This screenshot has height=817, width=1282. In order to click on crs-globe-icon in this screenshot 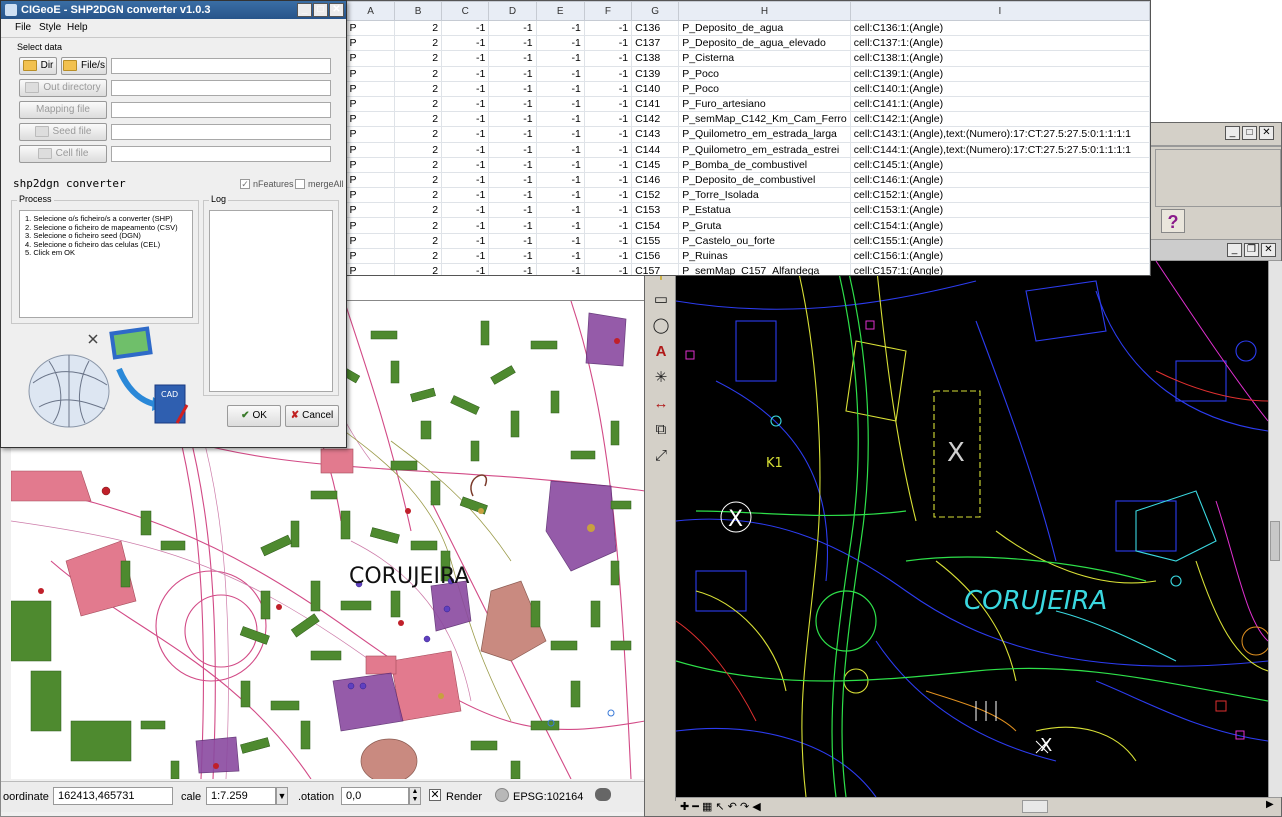, I will do `click(502, 795)`.